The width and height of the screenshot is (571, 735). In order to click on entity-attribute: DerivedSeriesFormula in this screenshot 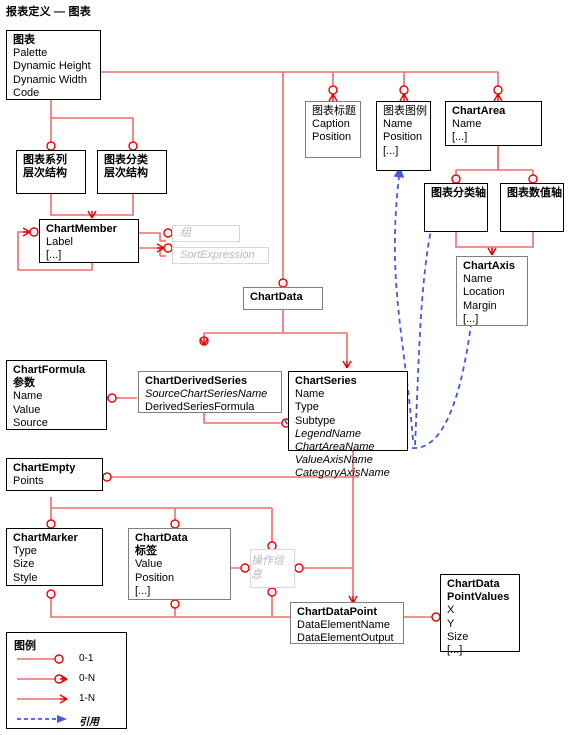, I will do `click(200, 407)`.